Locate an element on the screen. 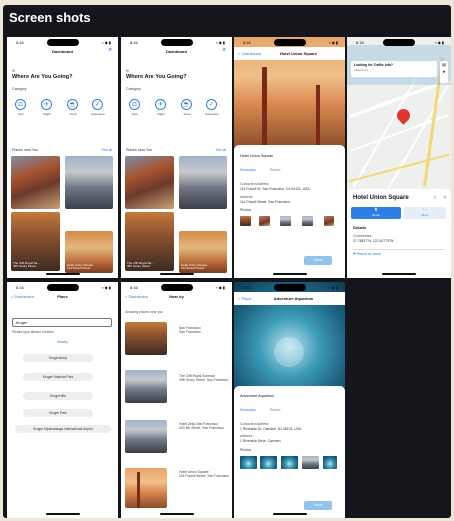 The height and width of the screenshot is (521, 454). report-issue-link: ⚑ Report an issue is located at coordinates (399, 253).